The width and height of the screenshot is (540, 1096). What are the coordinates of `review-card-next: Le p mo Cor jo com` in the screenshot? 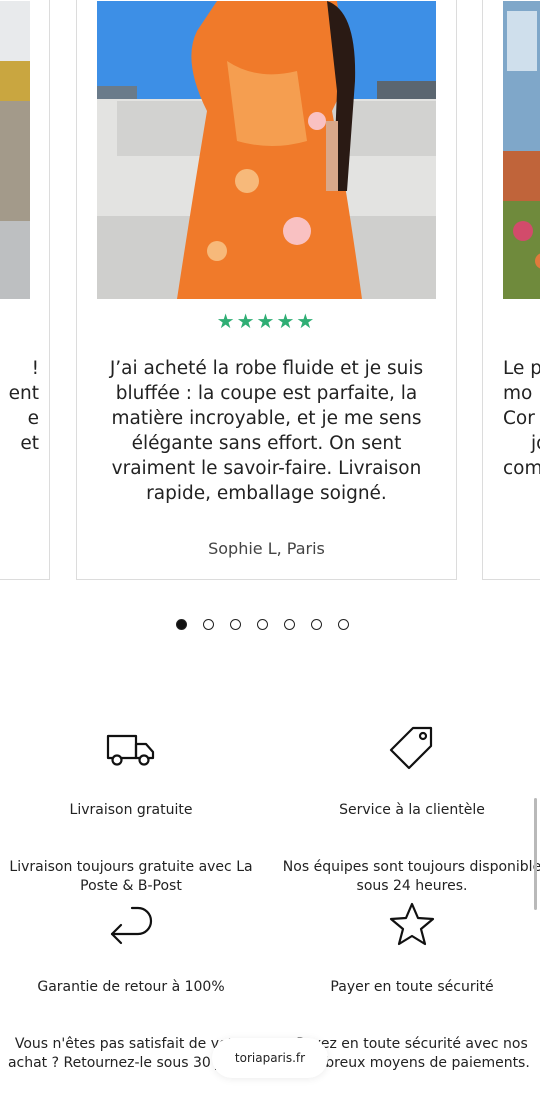 It's located at (511, 290).